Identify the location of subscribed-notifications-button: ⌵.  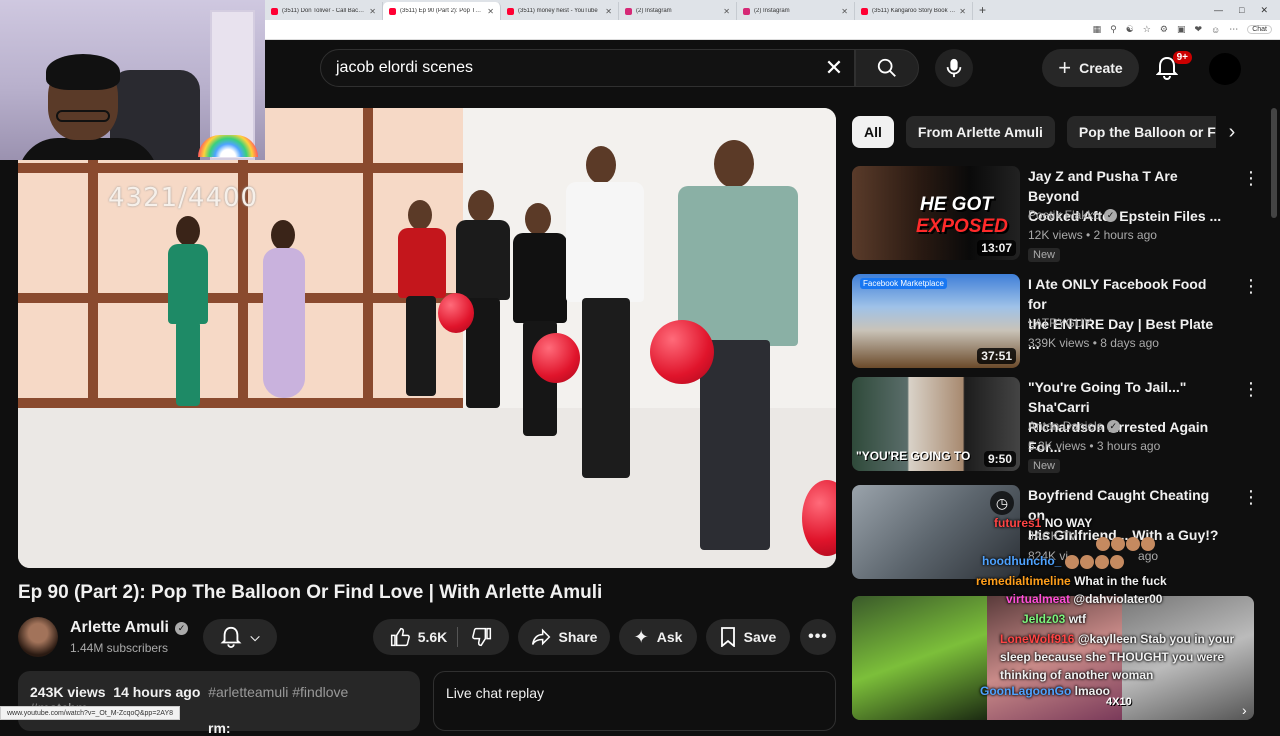
(240, 637).